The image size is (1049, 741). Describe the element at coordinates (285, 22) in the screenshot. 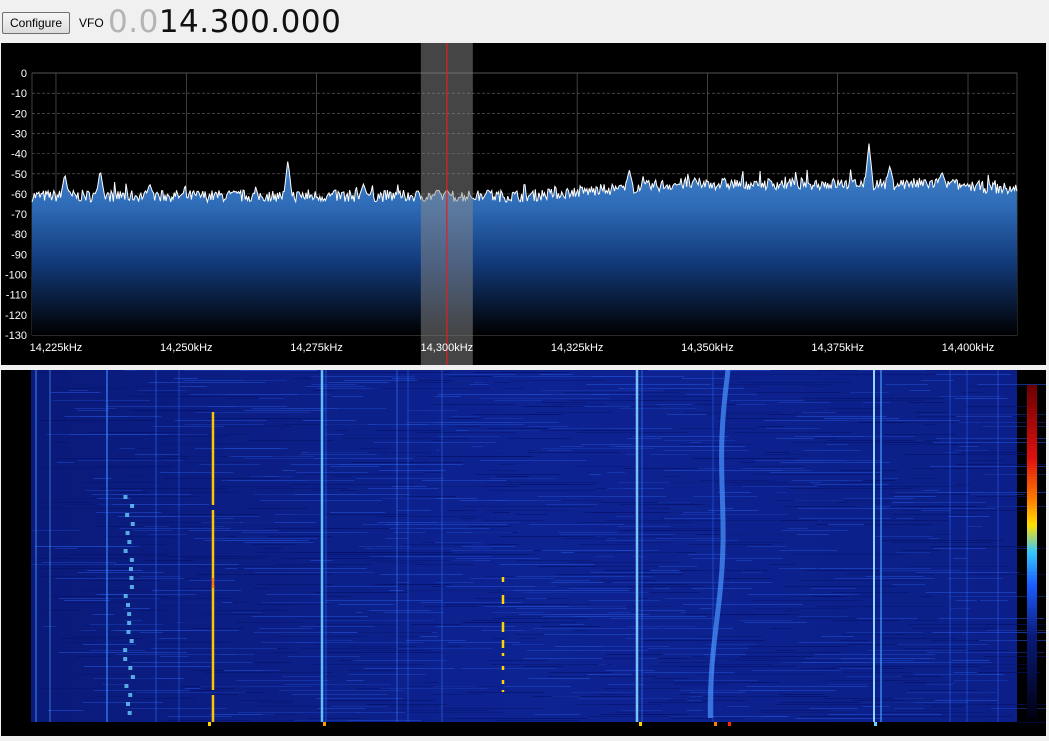

I see `vfo-frequency-digits-b: 00.000` at that location.